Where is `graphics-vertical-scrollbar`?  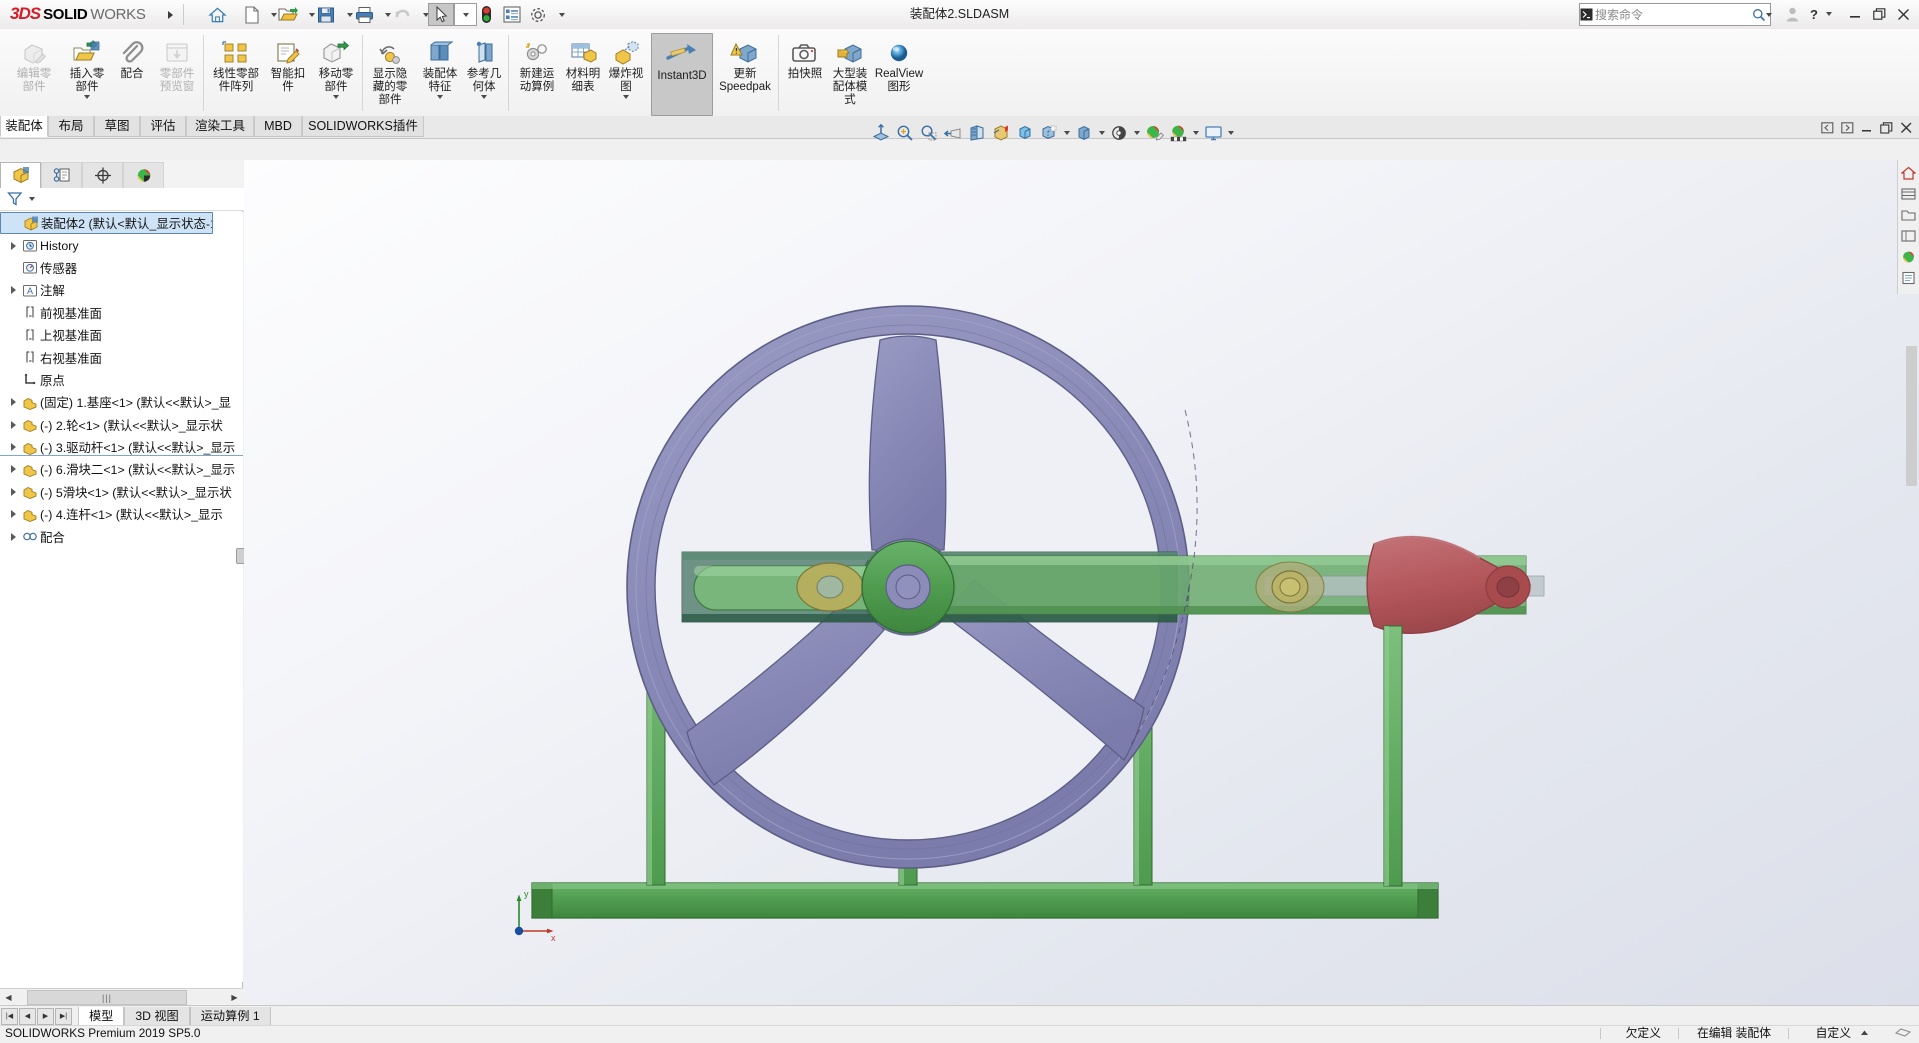
graphics-vertical-scrollbar is located at coordinates (1912, 416).